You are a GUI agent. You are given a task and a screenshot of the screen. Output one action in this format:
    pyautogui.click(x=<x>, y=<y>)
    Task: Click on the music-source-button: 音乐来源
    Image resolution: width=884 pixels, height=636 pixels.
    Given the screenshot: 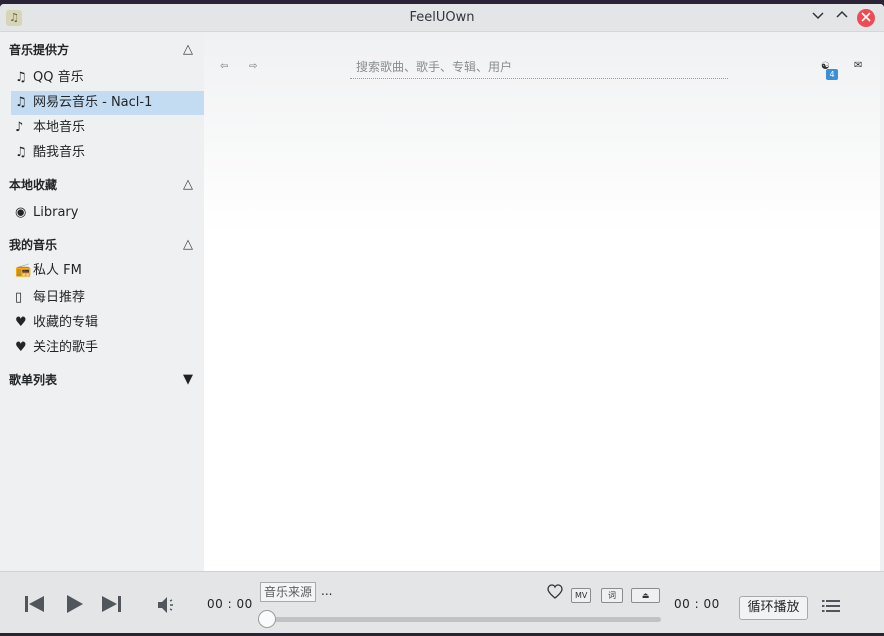 What is the action you would take?
    pyautogui.click(x=288, y=592)
    